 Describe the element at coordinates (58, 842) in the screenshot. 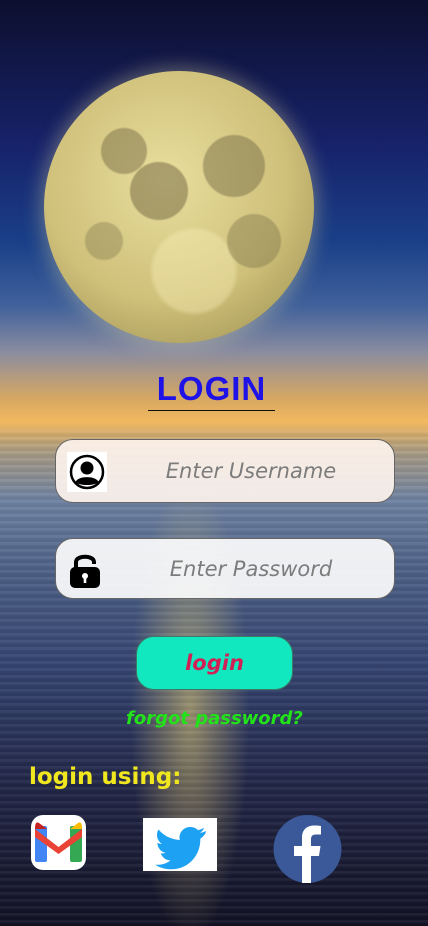

I see `gmail-icon` at that location.